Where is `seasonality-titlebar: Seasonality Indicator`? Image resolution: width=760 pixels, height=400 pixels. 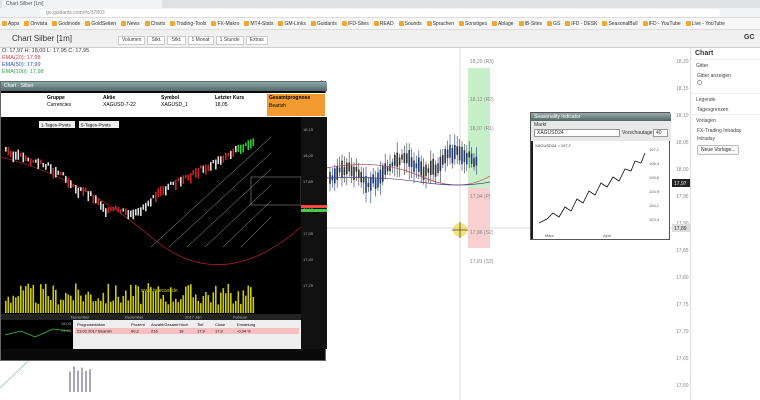
seasonality-titlebar: Seasonality Indicator is located at coordinates (601, 117).